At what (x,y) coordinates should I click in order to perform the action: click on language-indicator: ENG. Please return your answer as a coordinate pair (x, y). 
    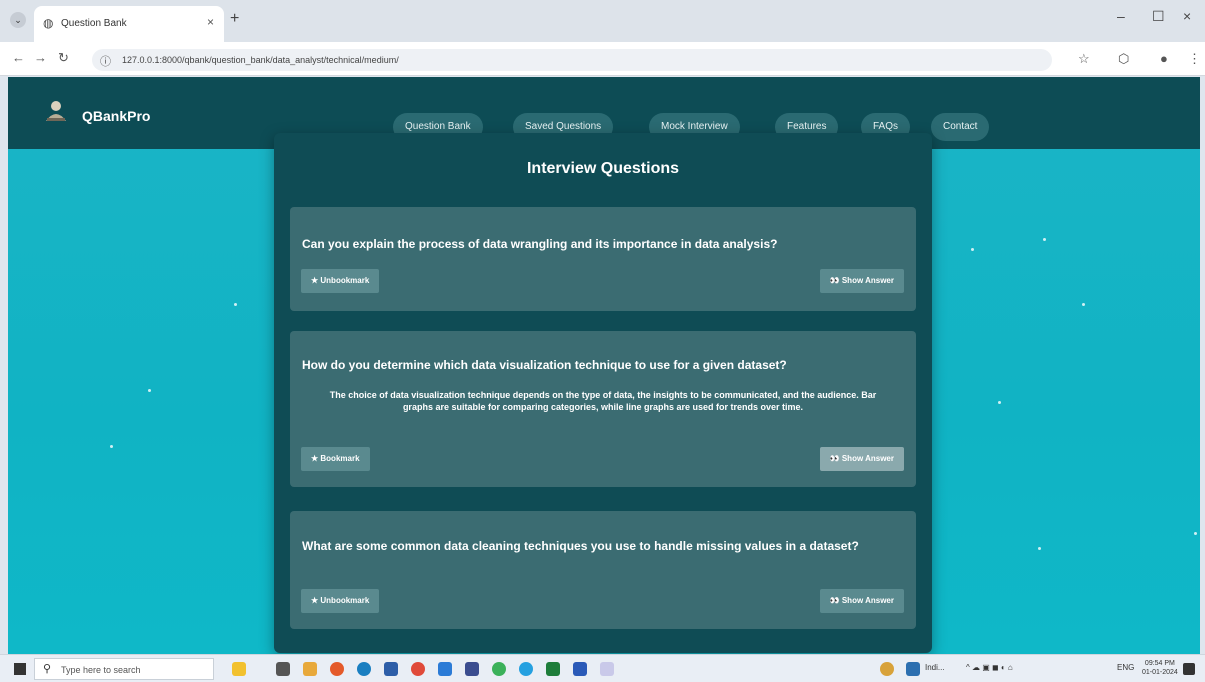
    Looking at the image, I should click on (1125, 667).